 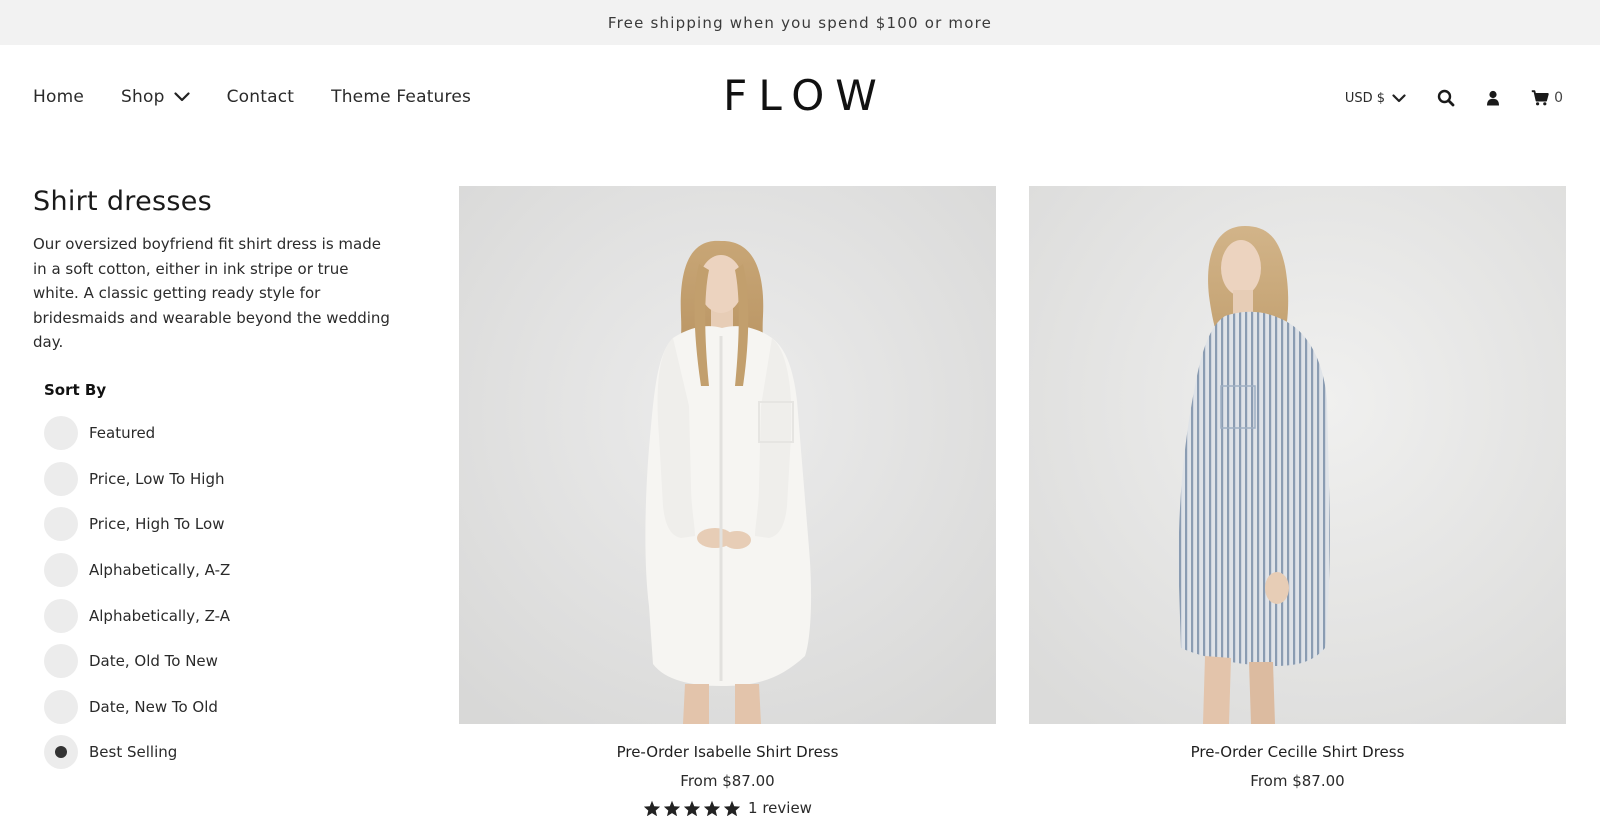 What do you see at coordinates (780, 807) in the screenshot?
I see `review-count: 1 review` at bounding box center [780, 807].